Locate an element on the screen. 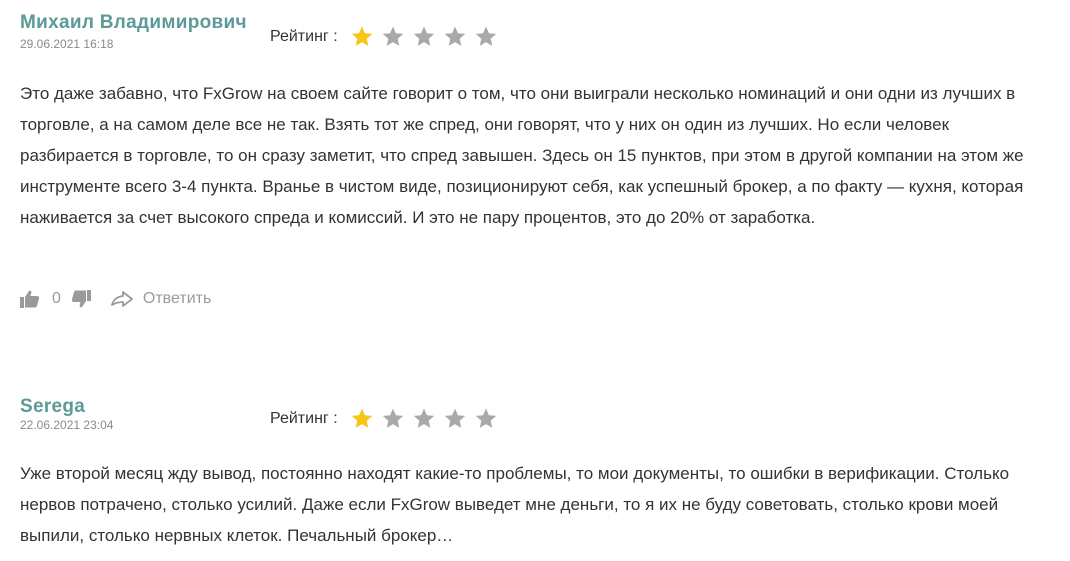  reply-button: Ответить is located at coordinates (177, 299).